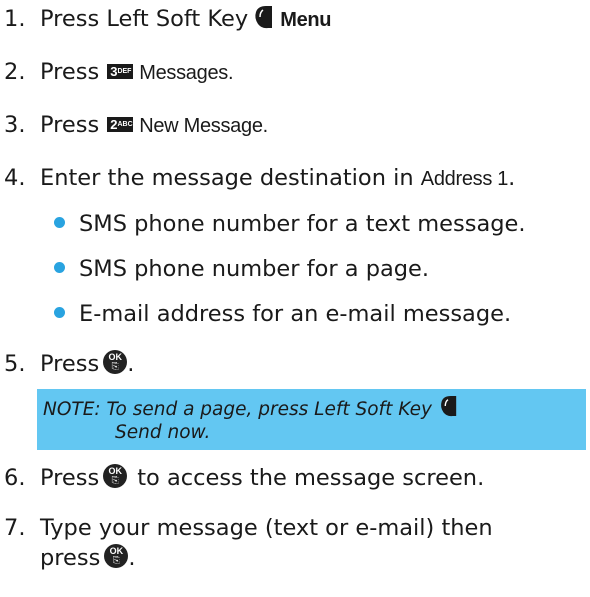  What do you see at coordinates (15, 364) in the screenshot?
I see `step-number: 5.` at bounding box center [15, 364].